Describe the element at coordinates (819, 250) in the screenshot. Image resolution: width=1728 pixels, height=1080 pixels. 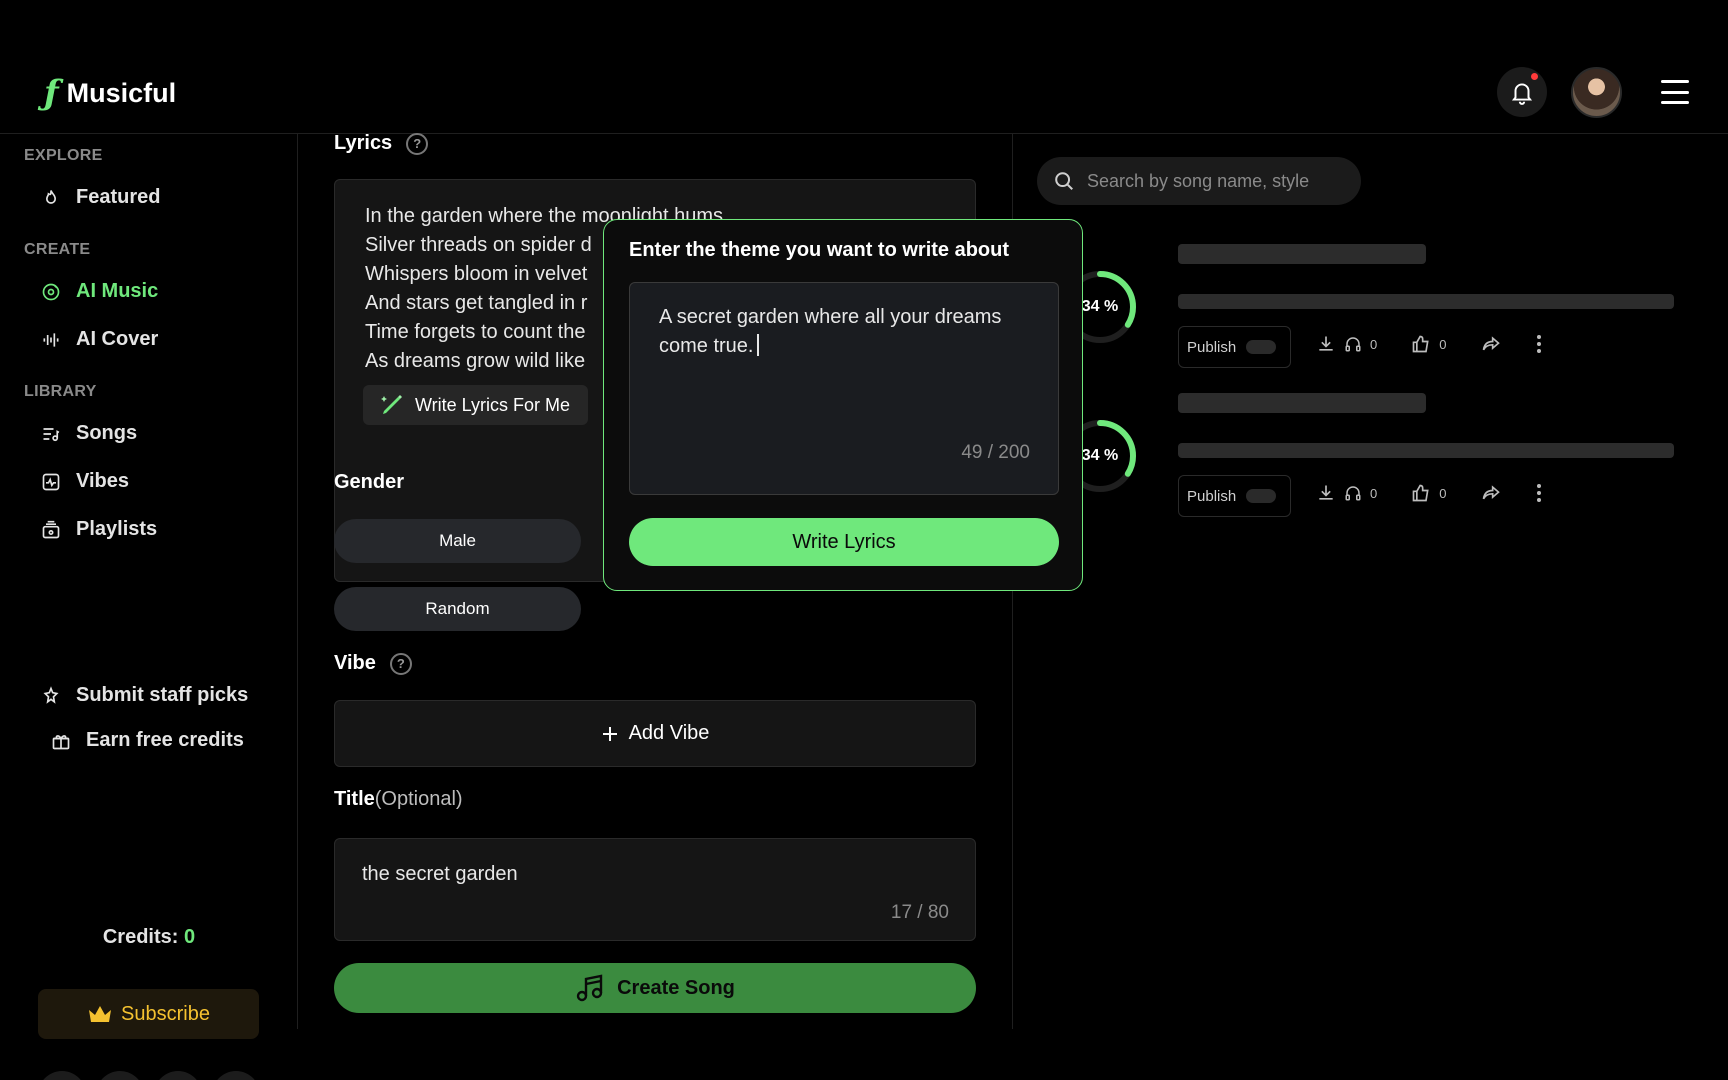
I see `popup-title: Enter the theme you want to write about` at that location.